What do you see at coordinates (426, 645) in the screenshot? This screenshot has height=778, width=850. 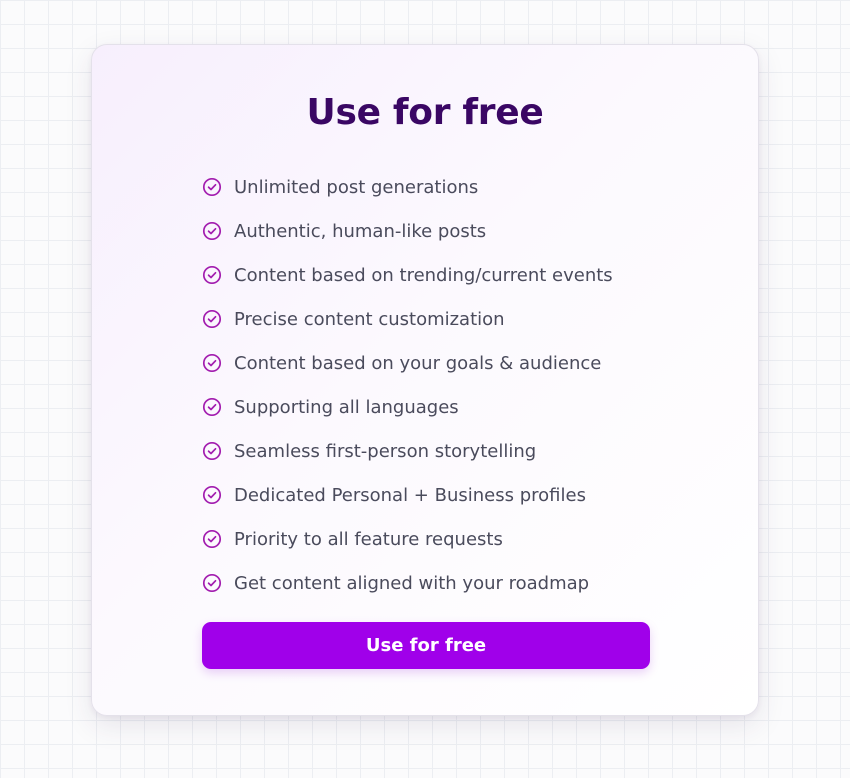 I see `use-for-free-button: Use for free` at bounding box center [426, 645].